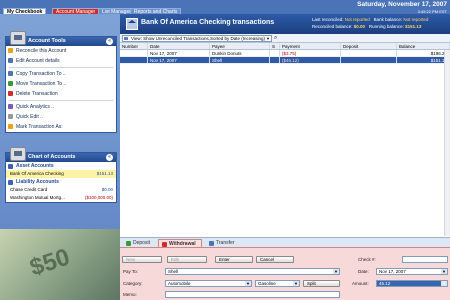  What do you see at coordinates (61, 174) in the screenshot?
I see `account-bank-of-america: Bank Of America Checking $151.13` at bounding box center [61, 174].